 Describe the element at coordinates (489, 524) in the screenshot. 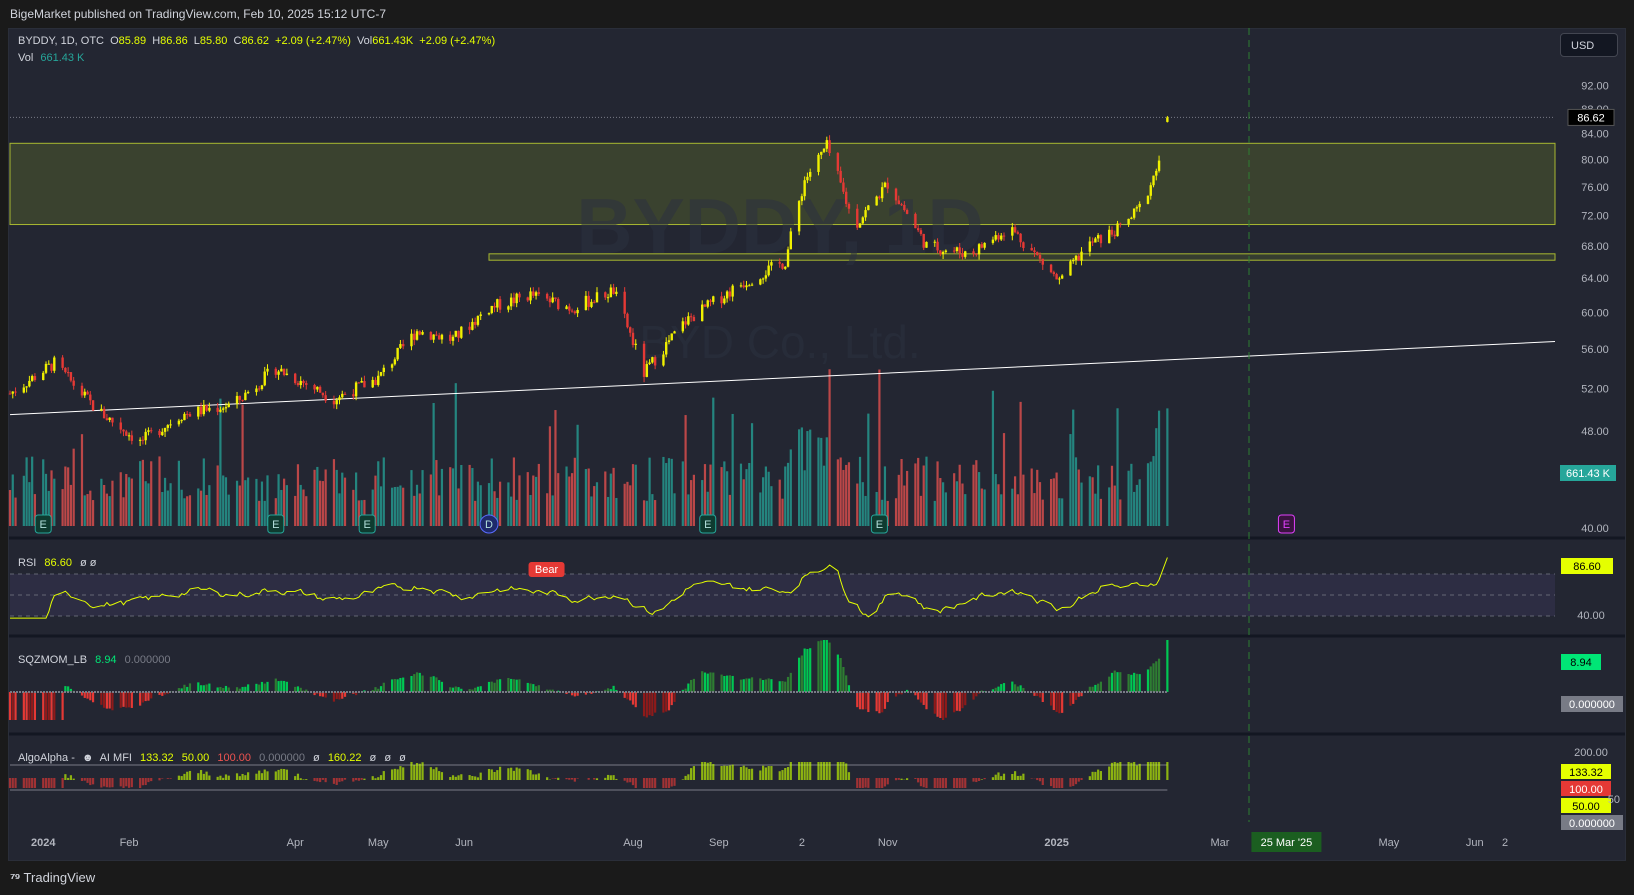

I see `earnings-marker: D` at that location.